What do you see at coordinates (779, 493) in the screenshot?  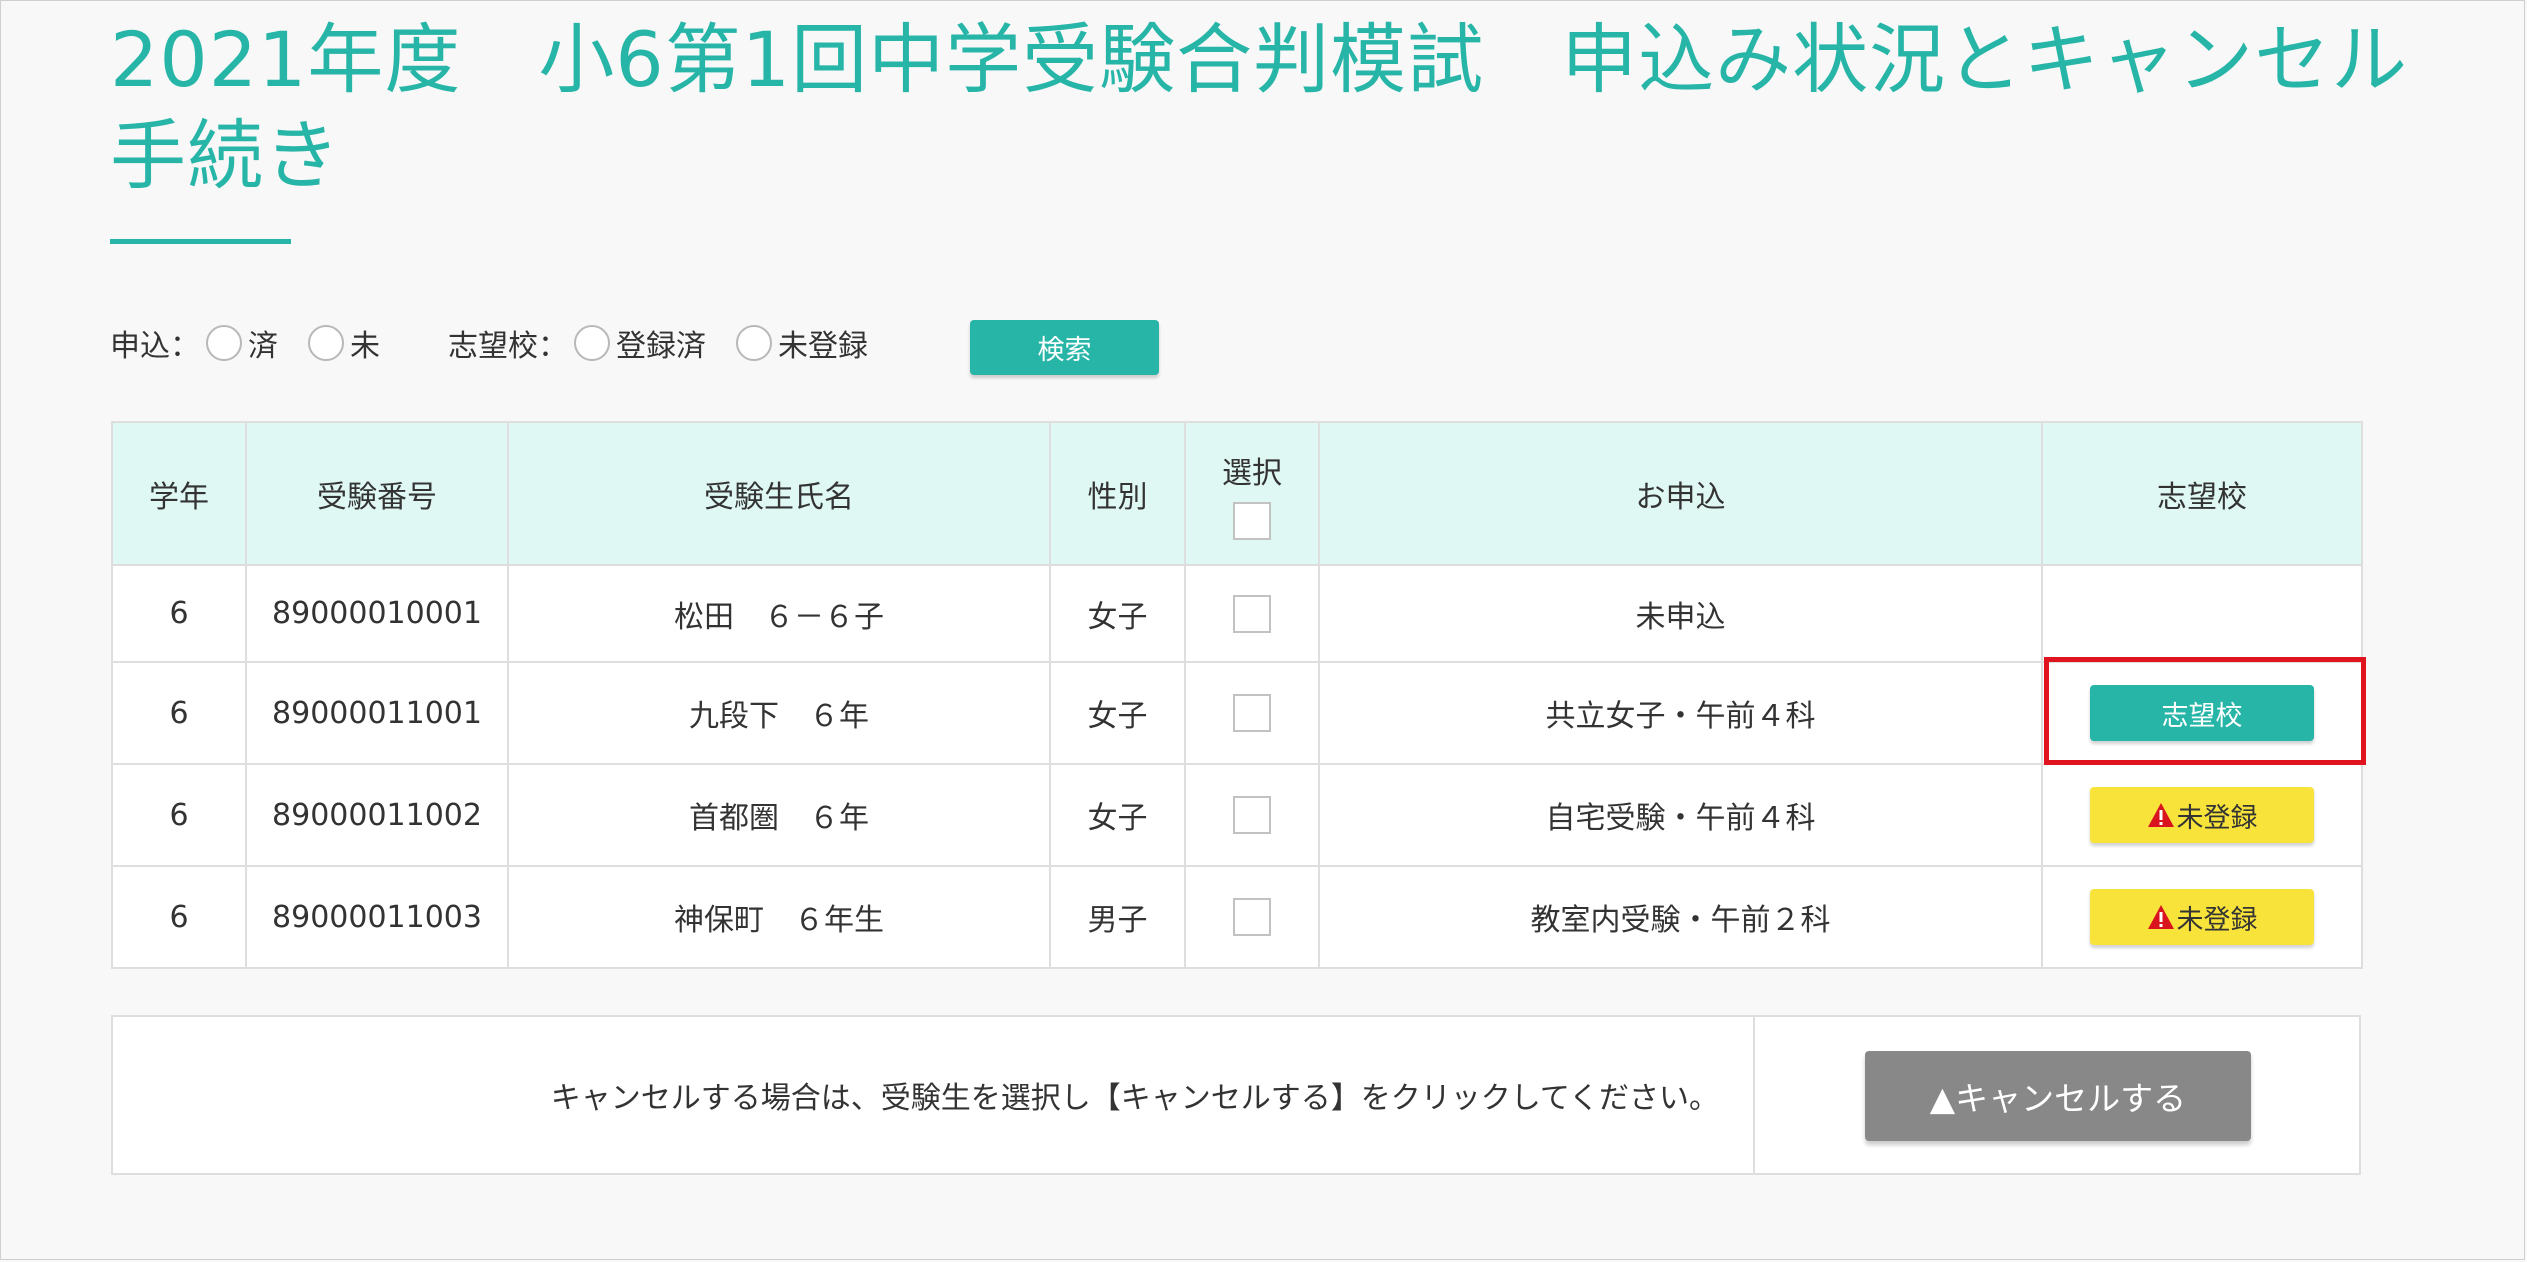 I see `header-student-name: 受験生氏名` at bounding box center [779, 493].